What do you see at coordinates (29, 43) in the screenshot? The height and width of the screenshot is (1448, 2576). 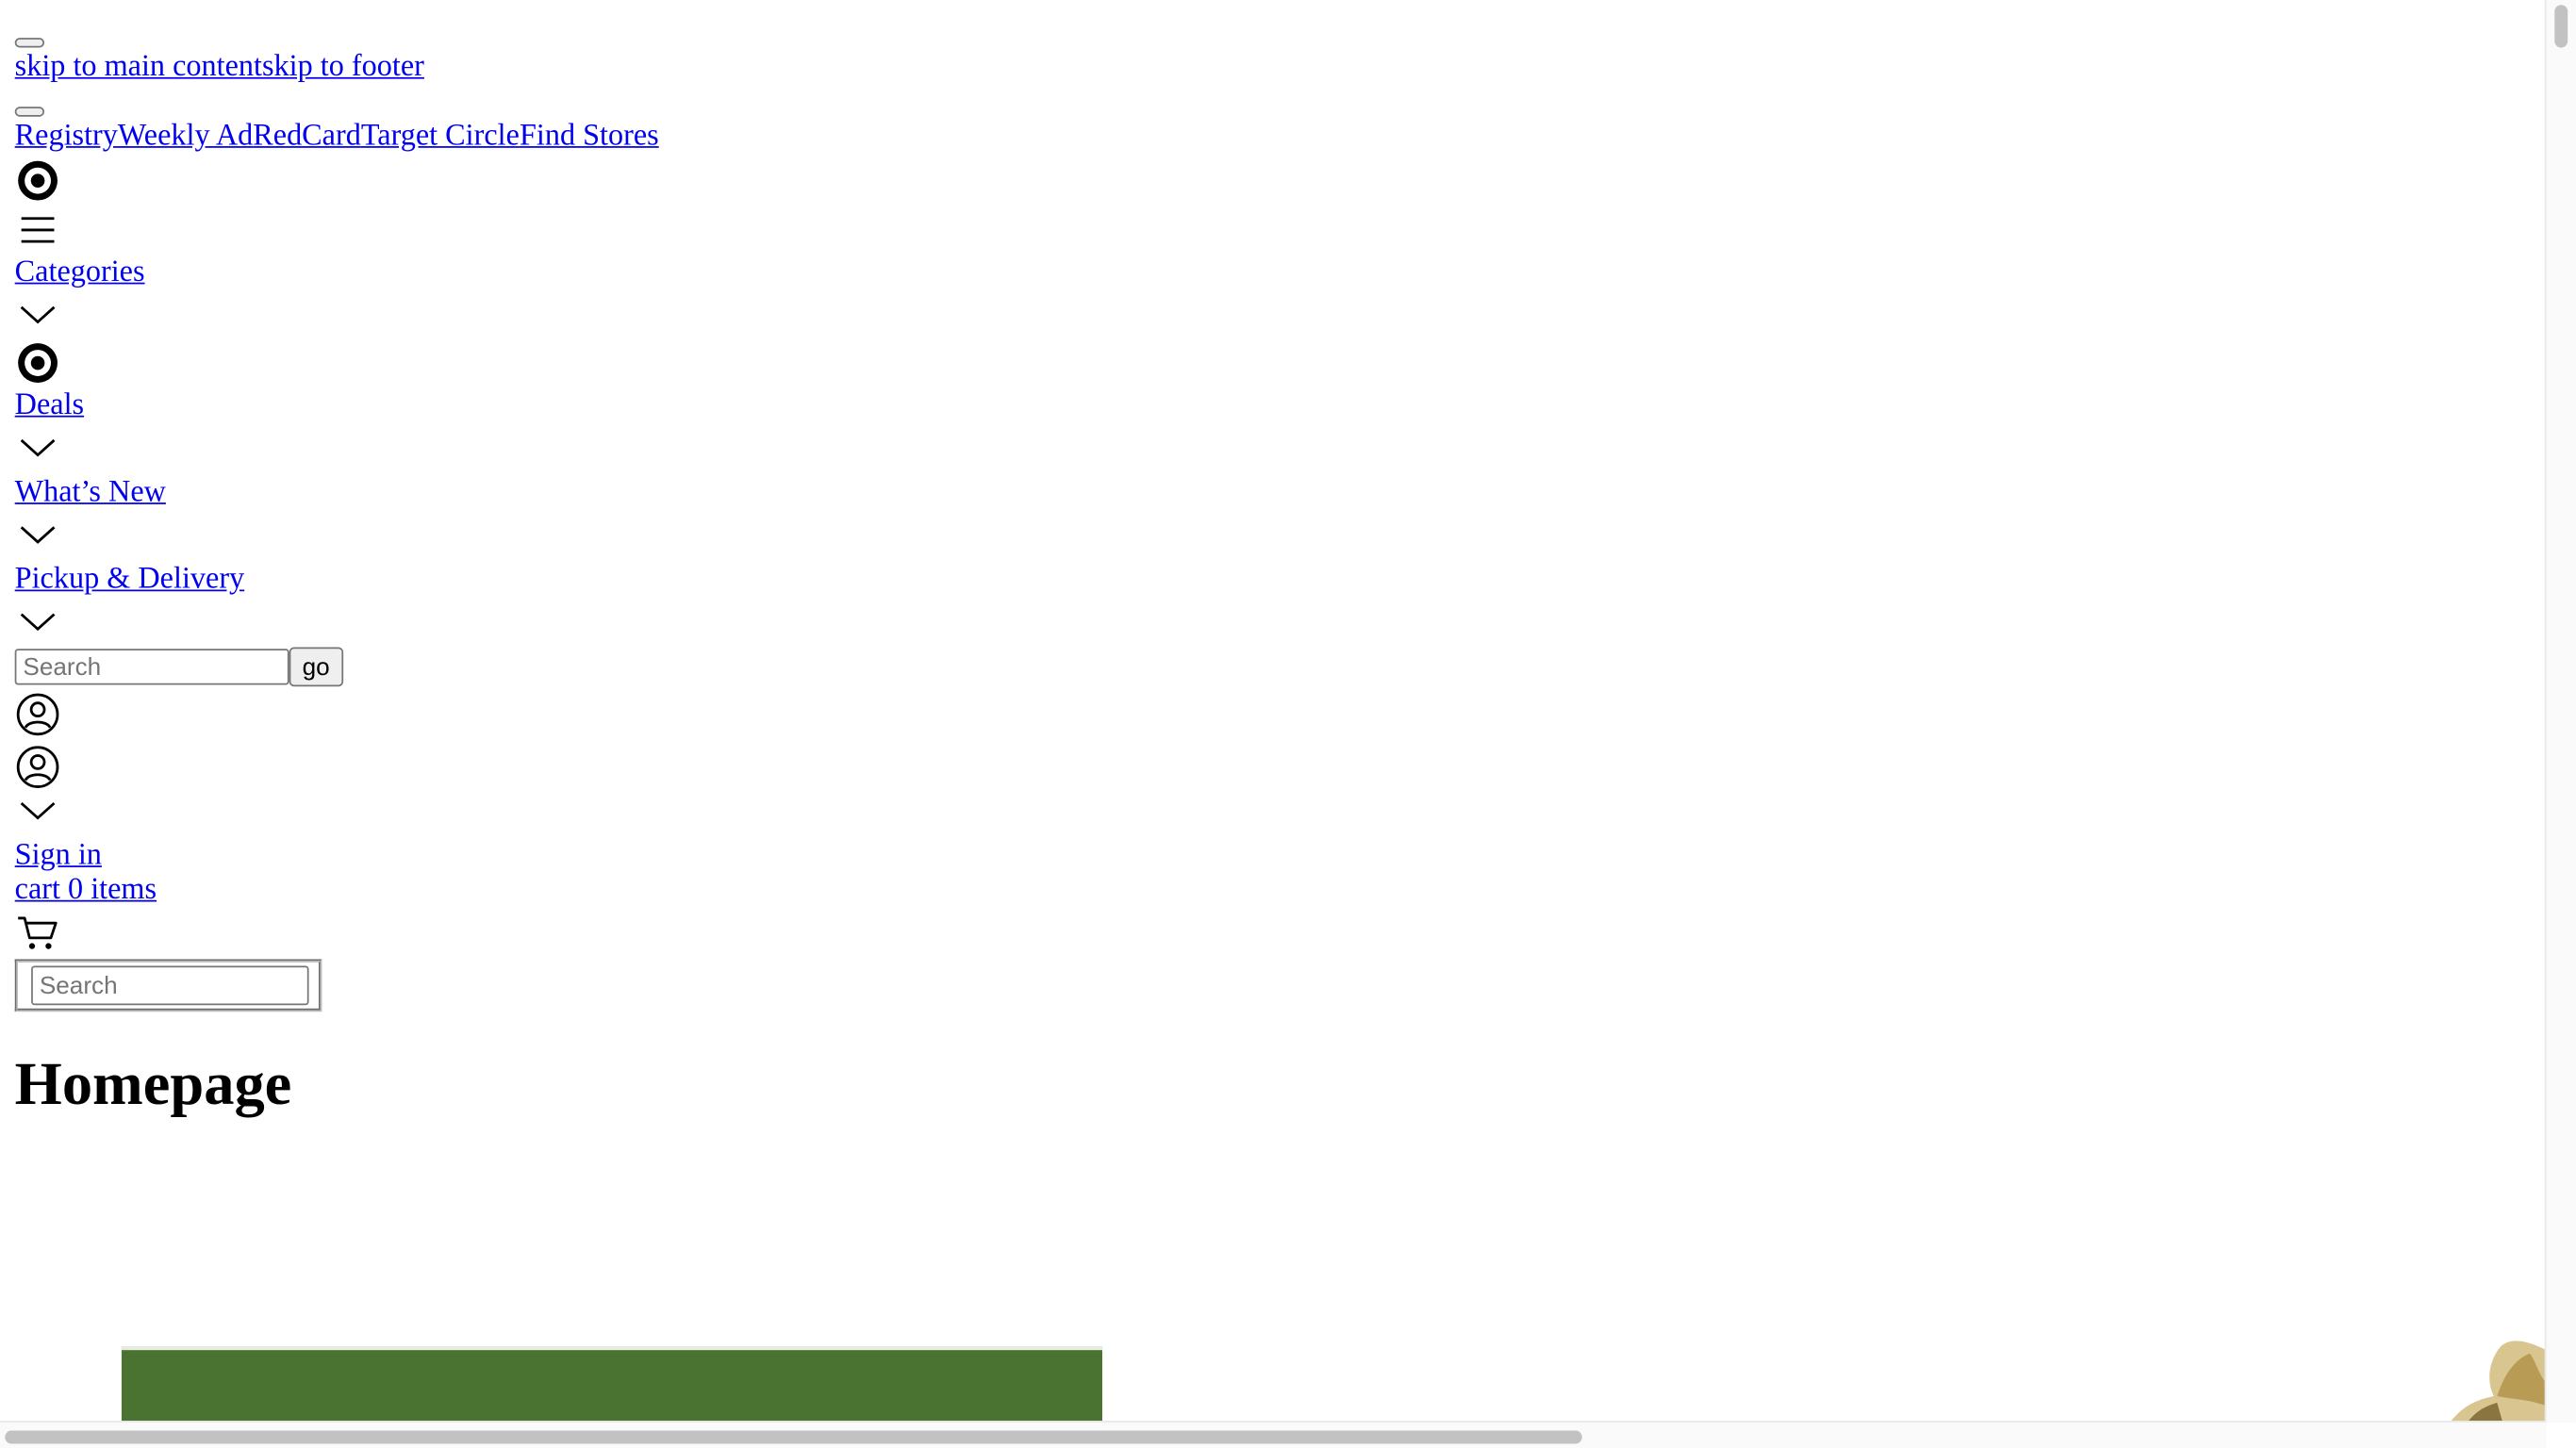 I see `skip-toggle-button` at bounding box center [29, 43].